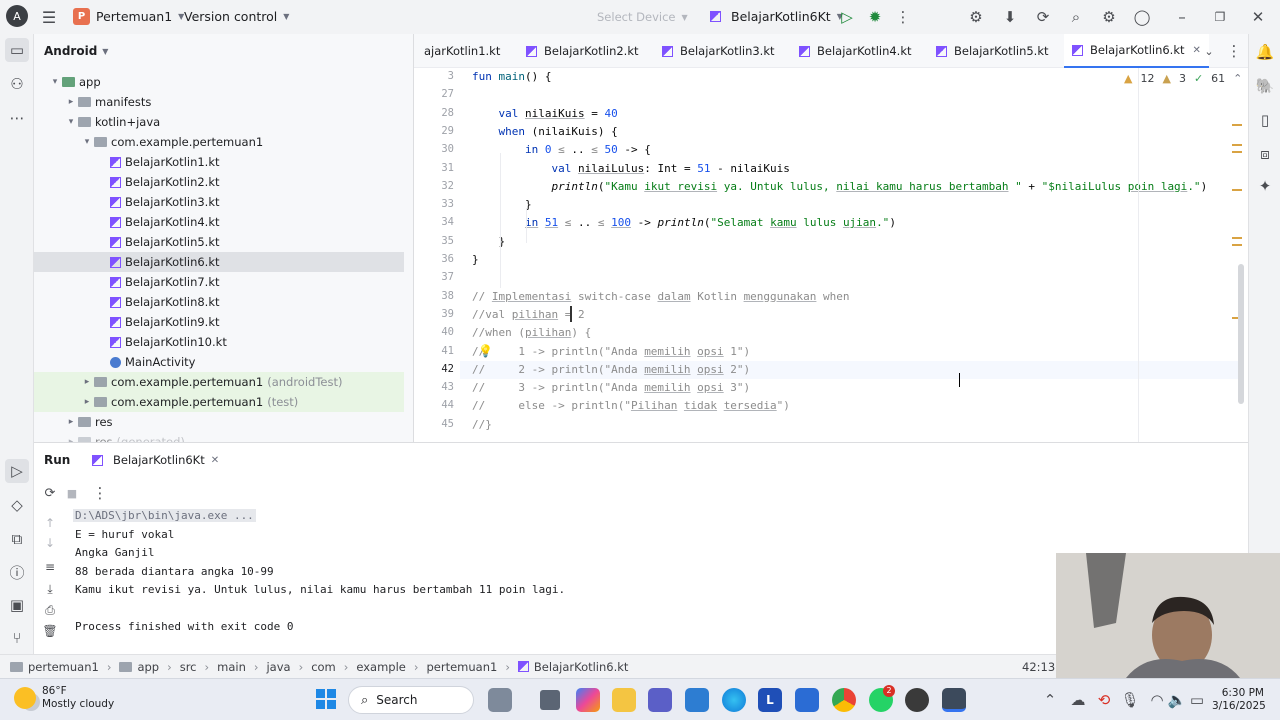  Describe the element at coordinates (697, 700) in the screenshot. I see `store-icon` at that location.